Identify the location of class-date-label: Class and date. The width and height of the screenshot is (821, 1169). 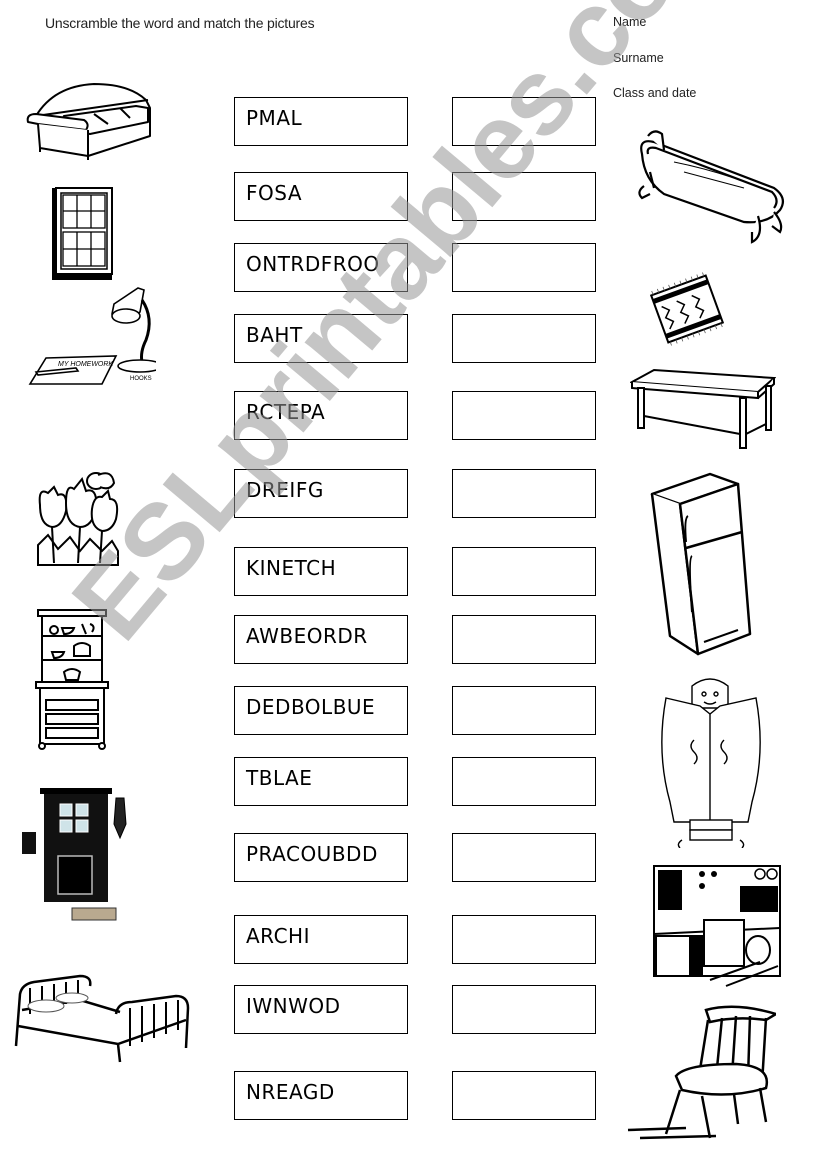
(655, 93).